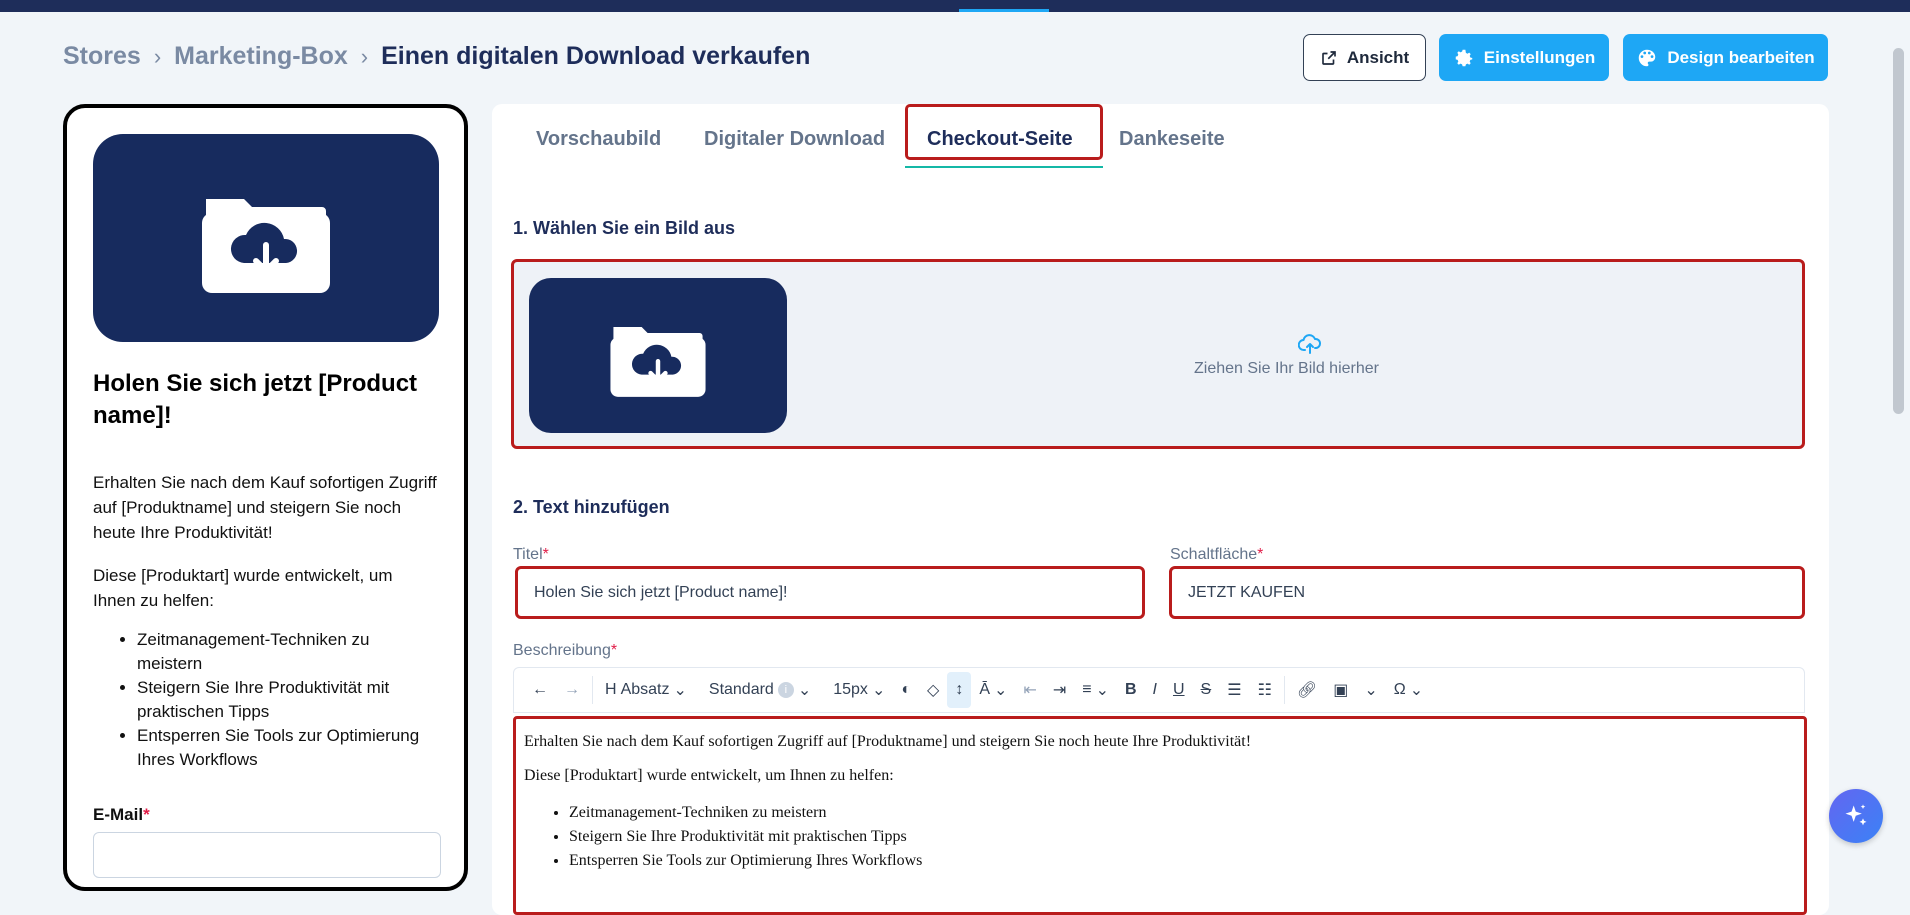 Image resolution: width=1910 pixels, height=915 pixels. Describe the element at coordinates (1378, 57) in the screenshot. I see `view-button-label: Ansicht` at that location.